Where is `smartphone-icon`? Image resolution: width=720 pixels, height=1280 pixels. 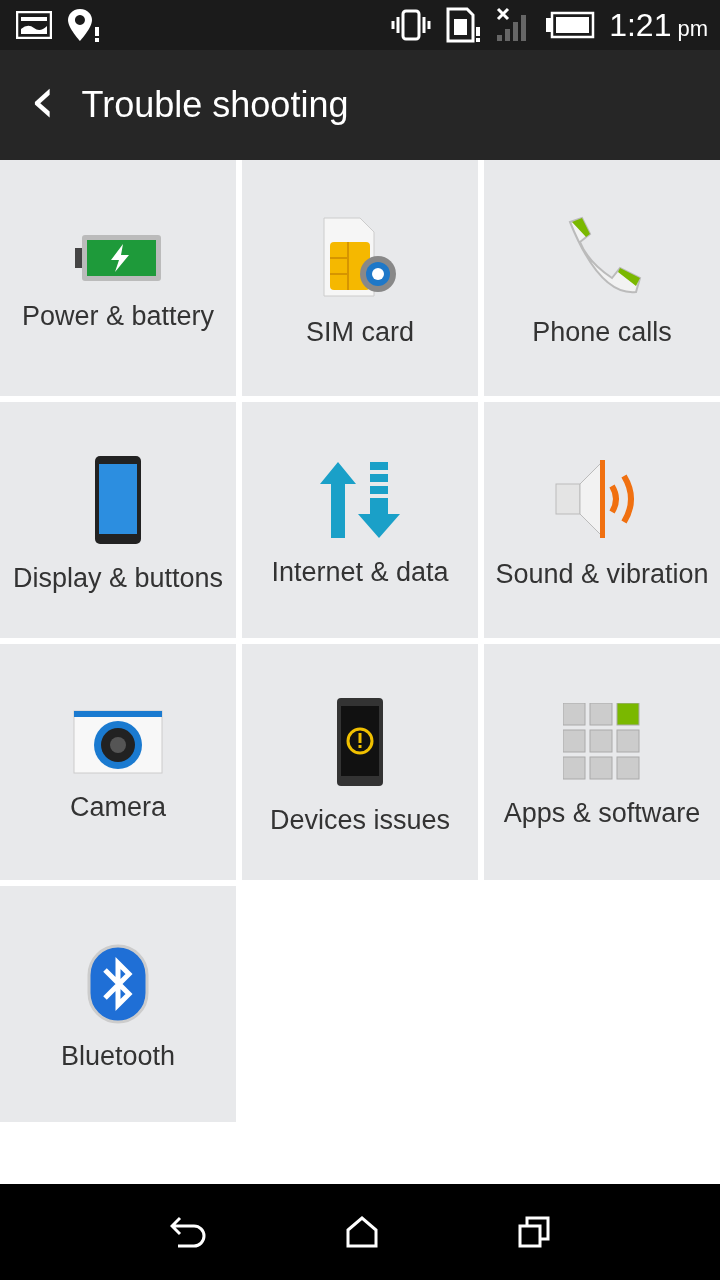 smartphone-icon is located at coordinates (118, 500).